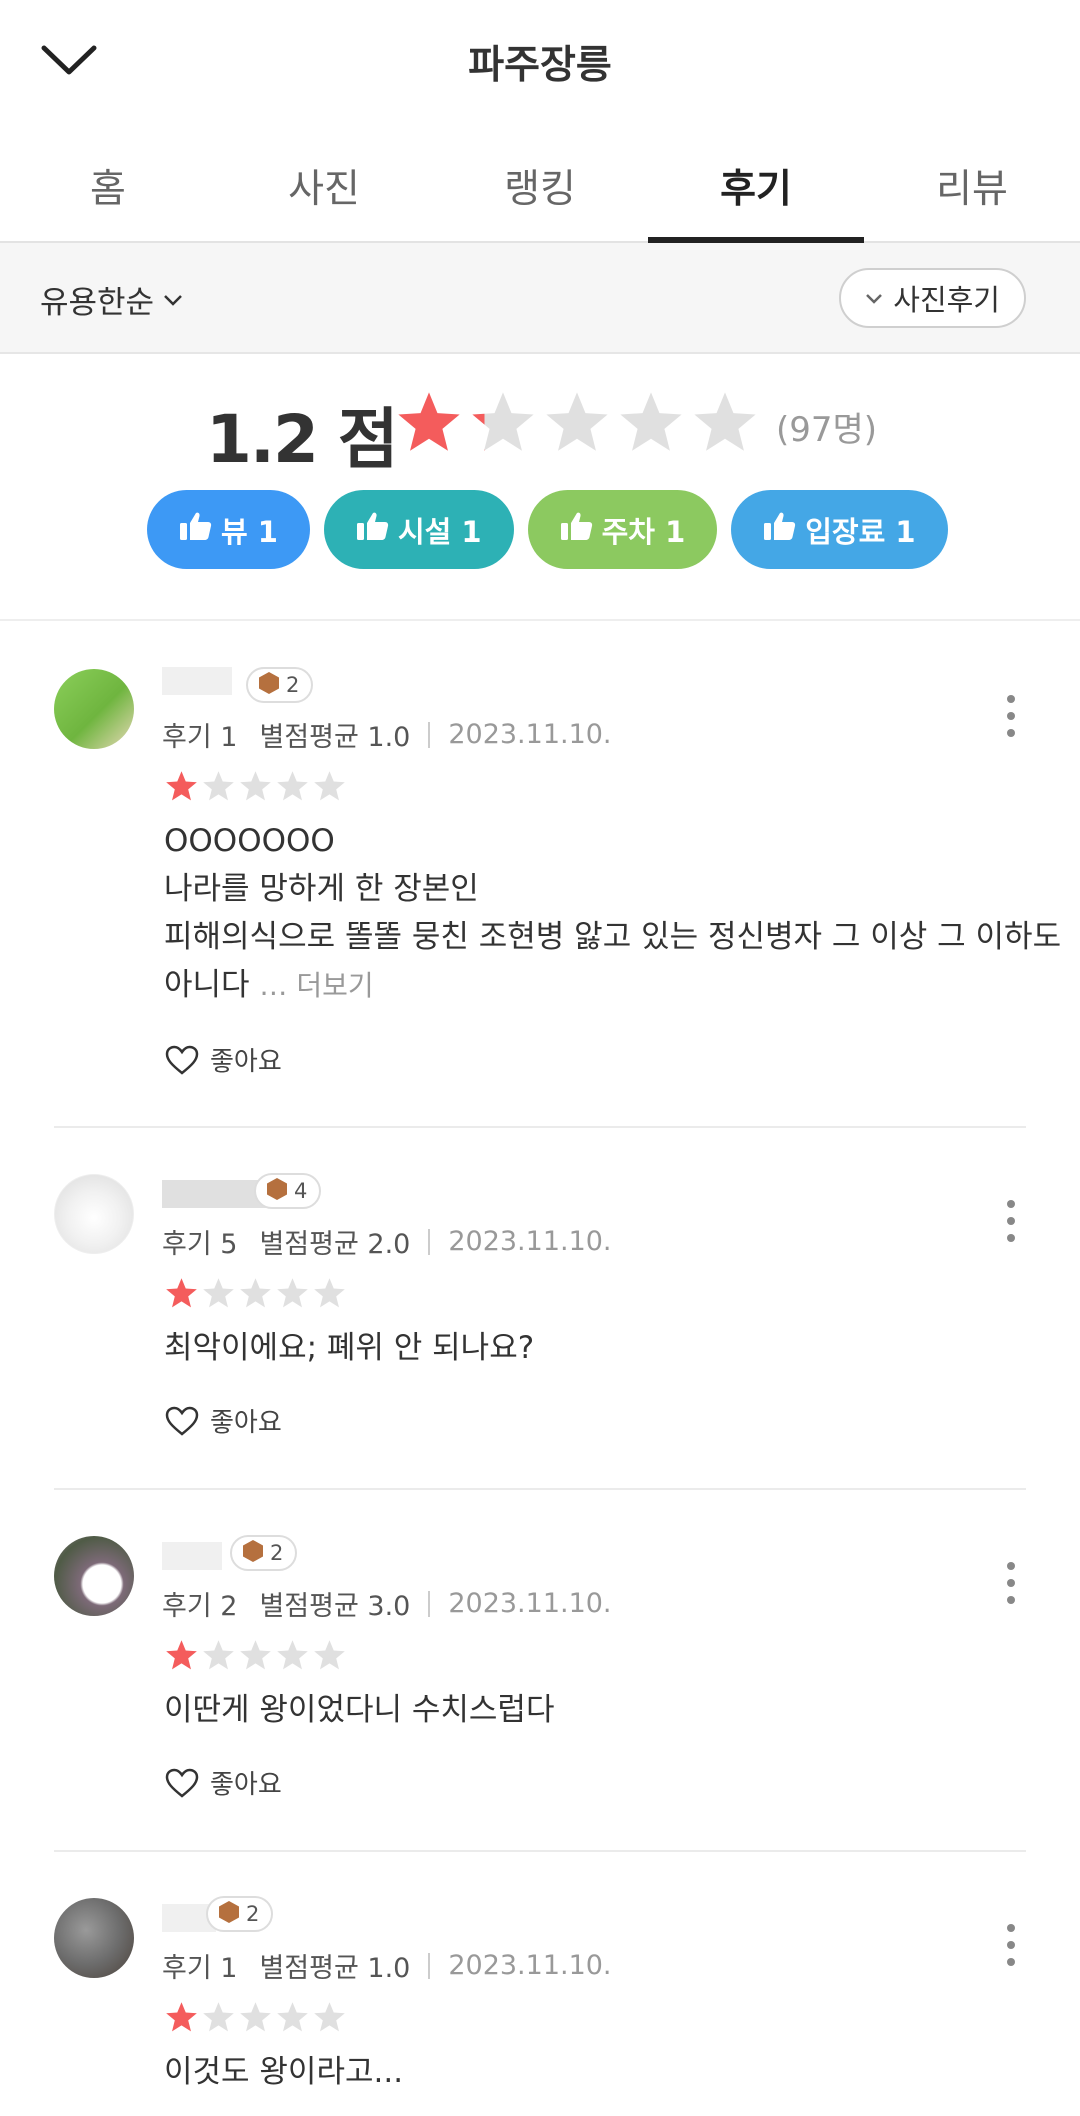 The width and height of the screenshot is (1080, 2116). What do you see at coordinates (622, 529) in the screenshot?
I see `keyword-chip-parking: 주차 1` at bounding box center [622, 529].